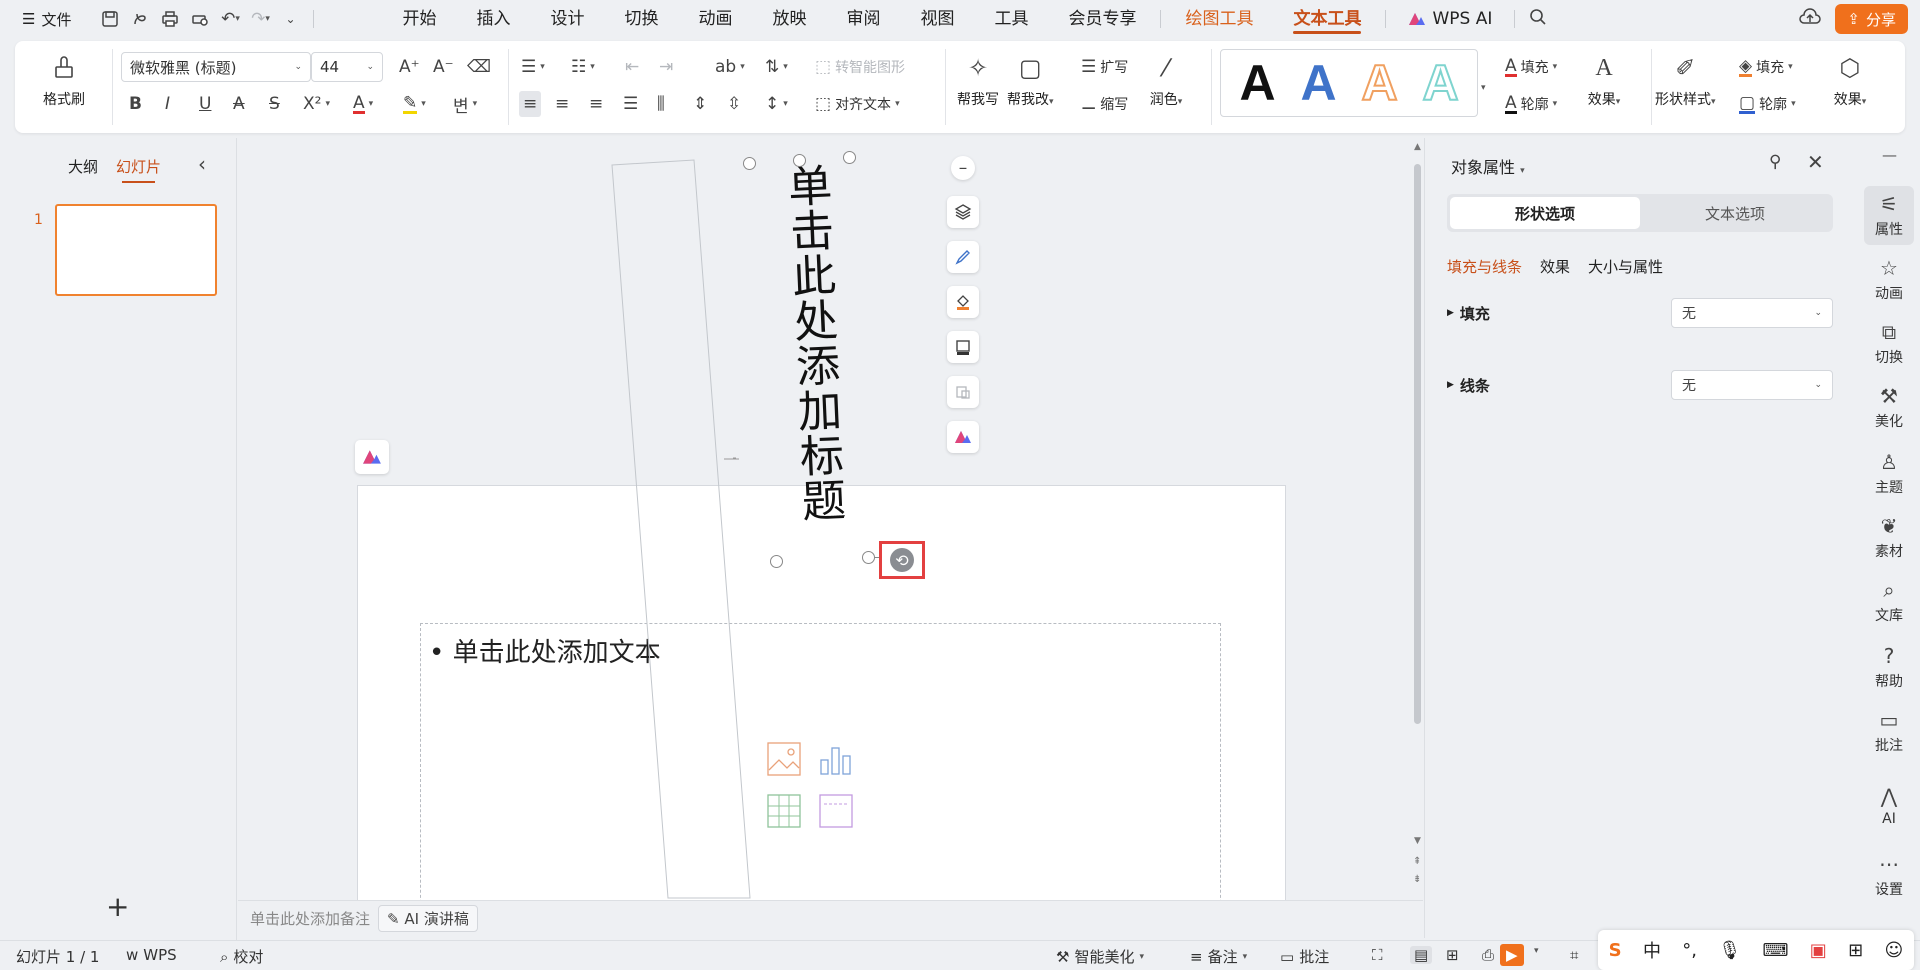 The image size is (1920, 970). Describe the element at coordinates (1468, 385) in the screenshot. I see `line-section-toggle: ▶ 线条` at that location.